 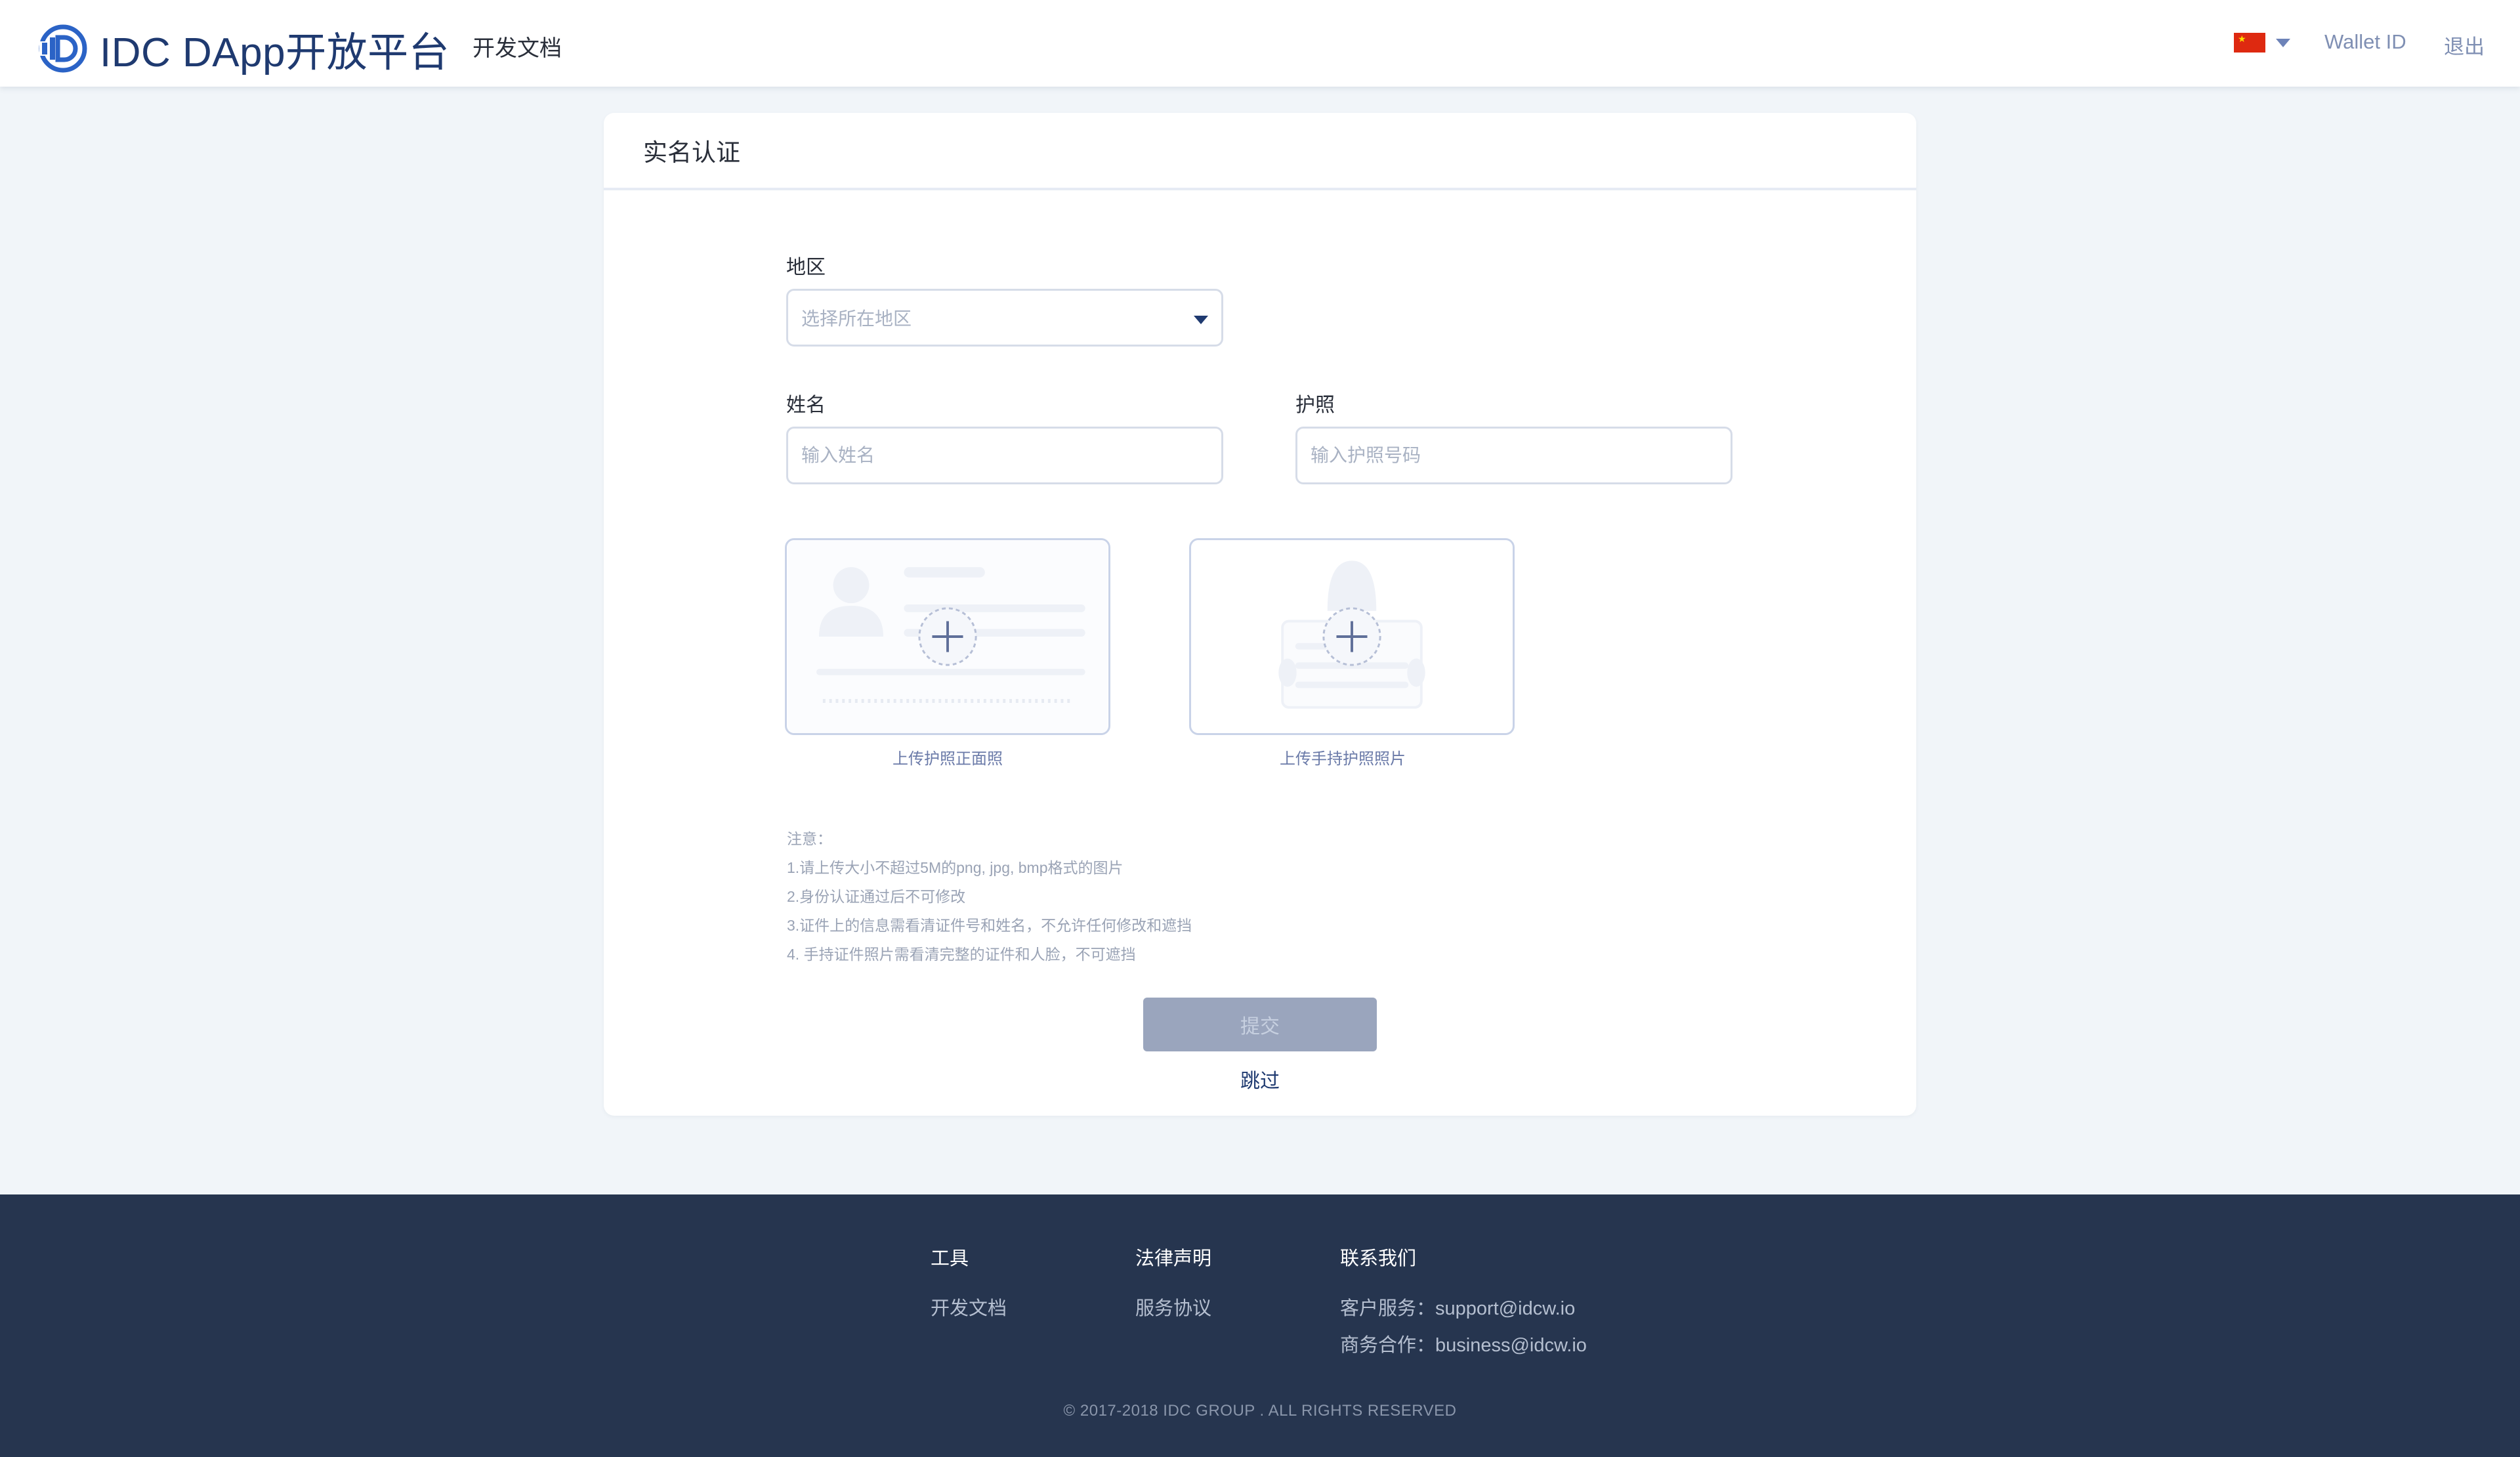 What do you see at coordinates (989, 925) in the screenshot?
I see `note-item: 3.证件上的信息需看清证件号和姓名，不允许任何修改和遮挡` at bounding box center [989, 925].